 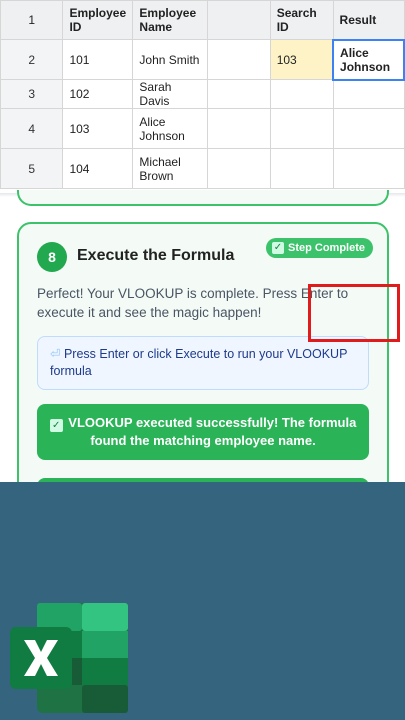 I want to click on step-title: Execute the Formula, so click(x=156, y=255).